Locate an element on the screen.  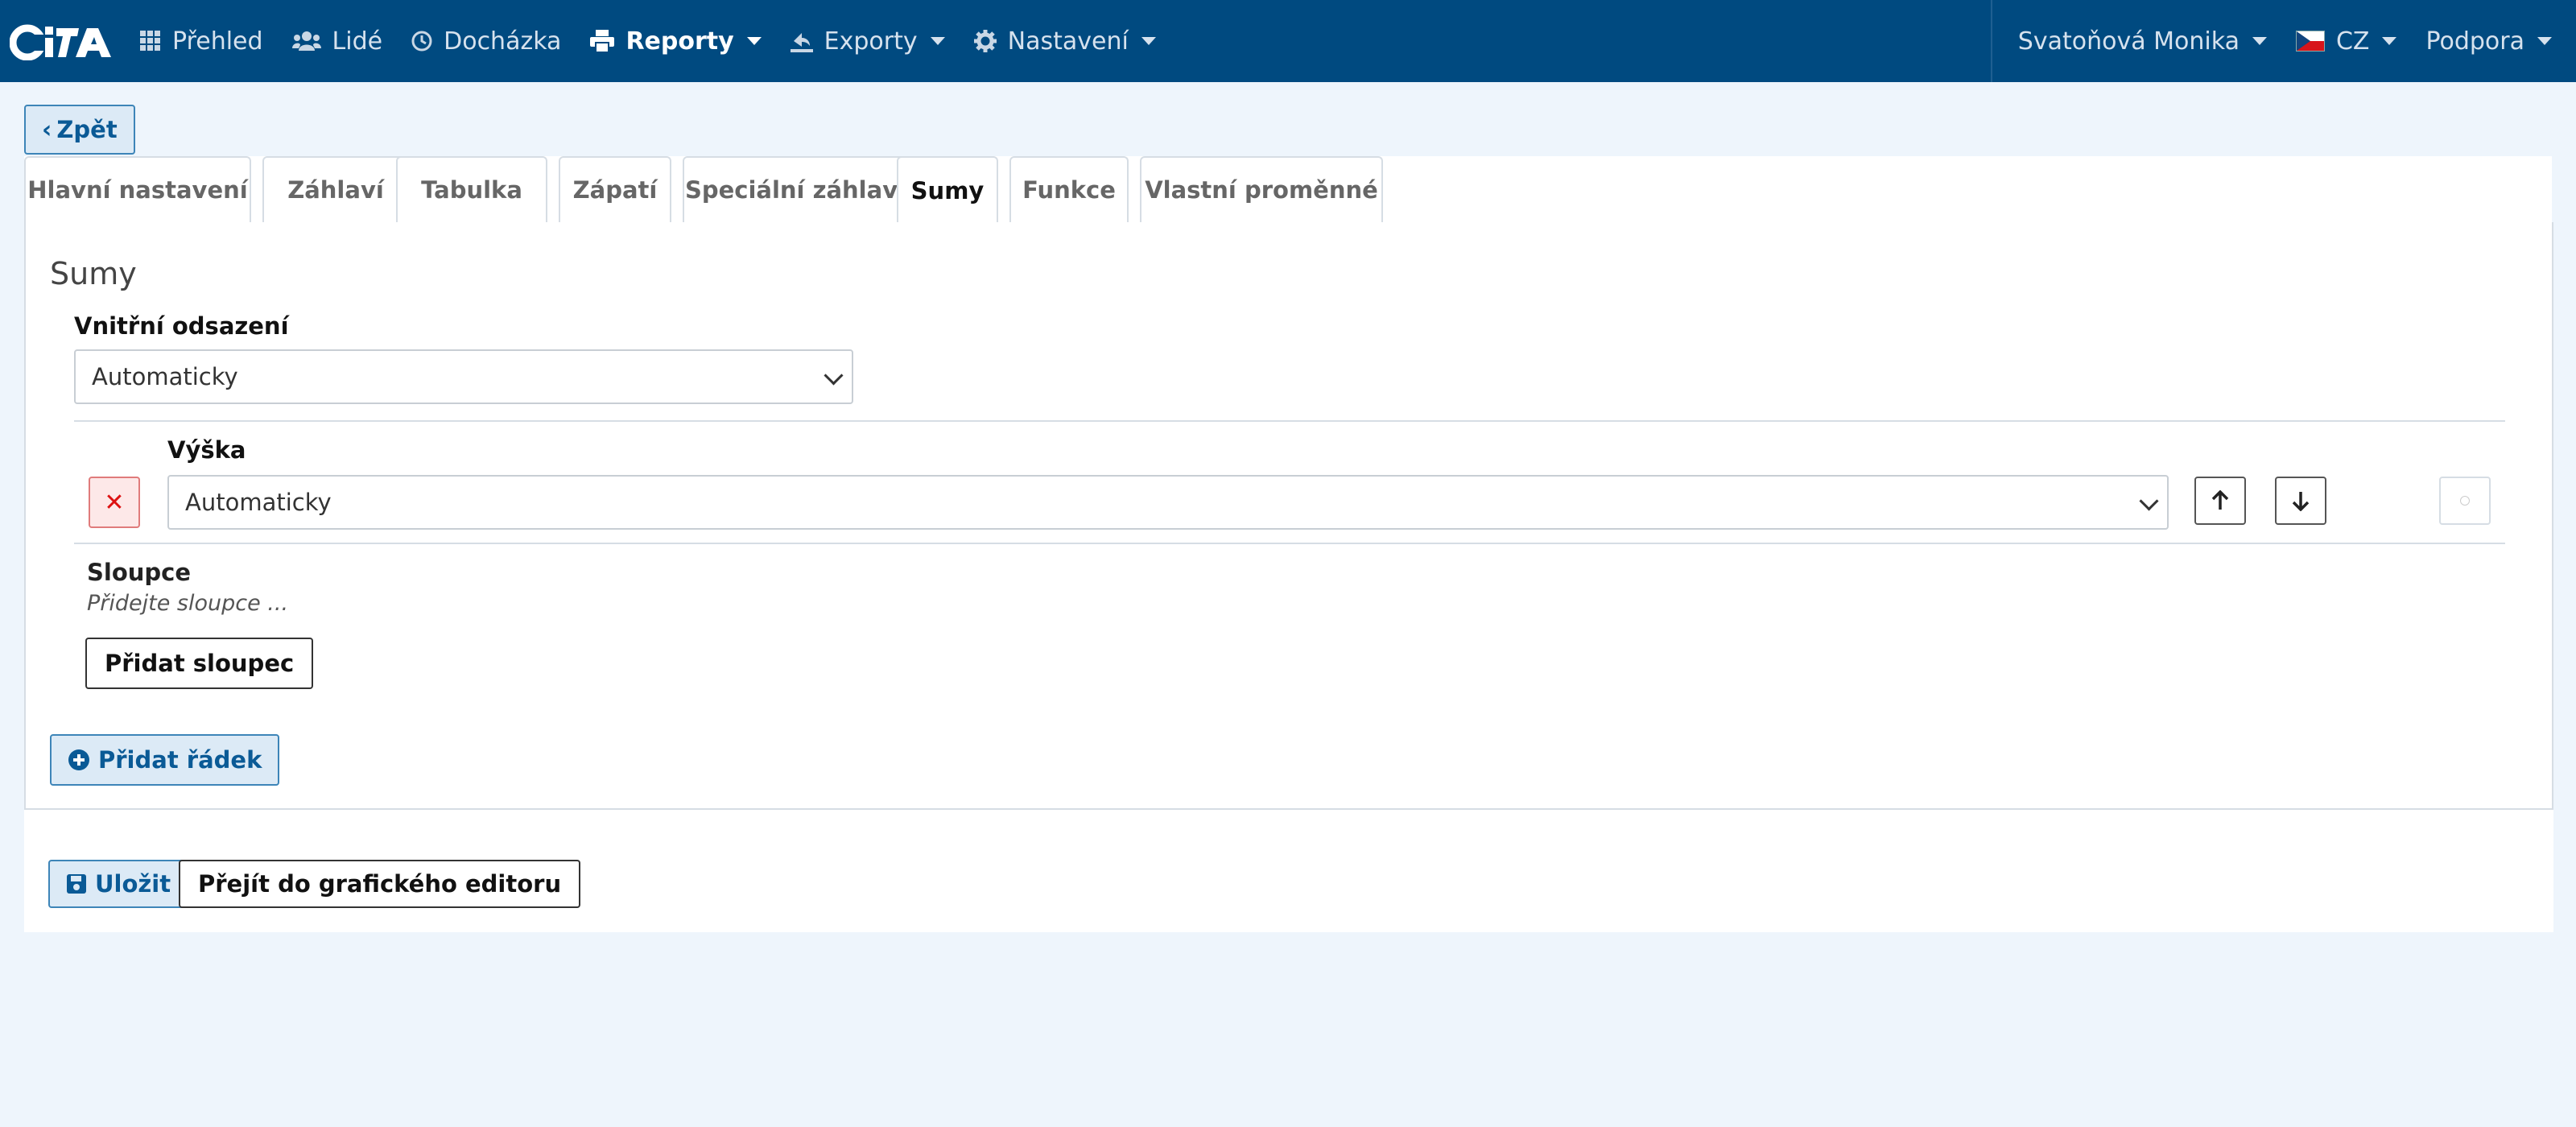
gear-icon is located at coordinates (985, 41).